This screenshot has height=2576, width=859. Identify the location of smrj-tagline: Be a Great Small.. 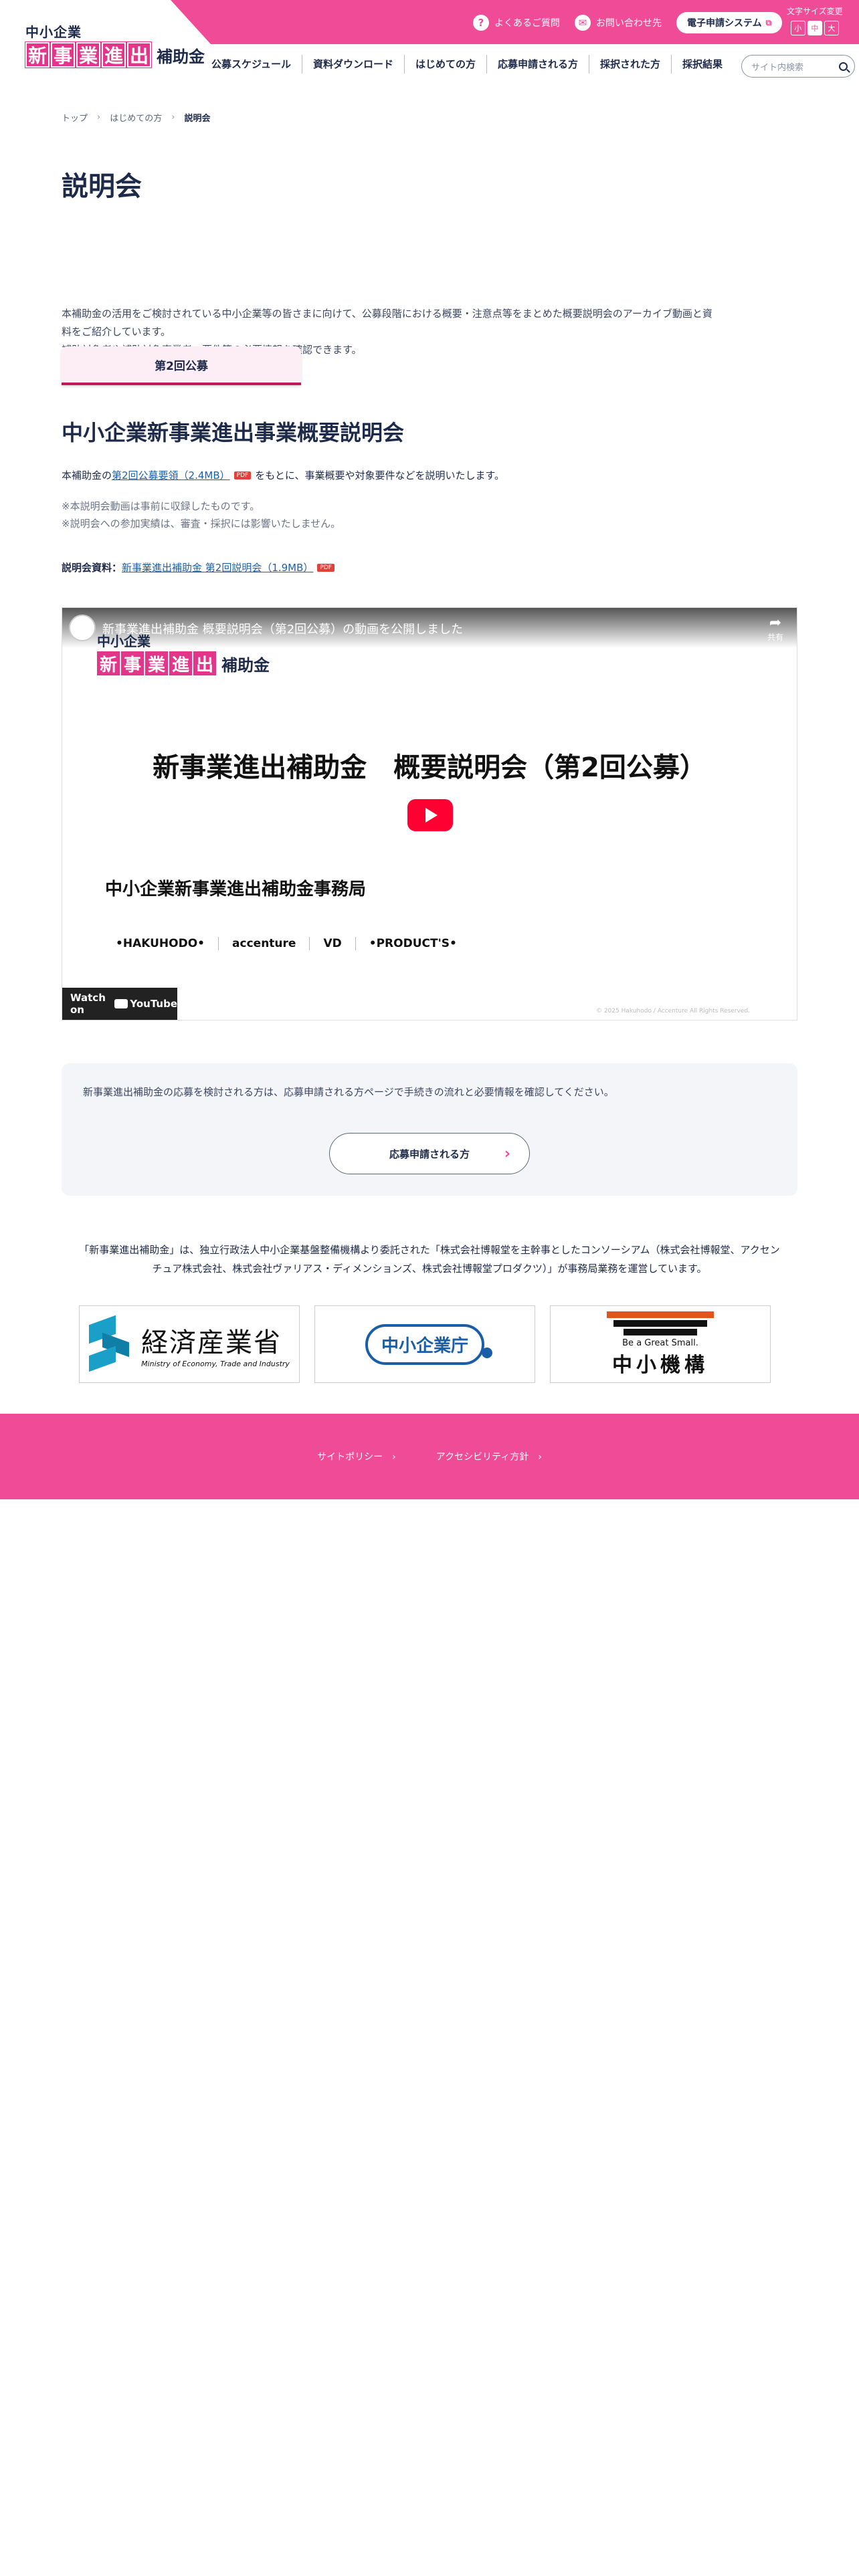
(660, 1342).